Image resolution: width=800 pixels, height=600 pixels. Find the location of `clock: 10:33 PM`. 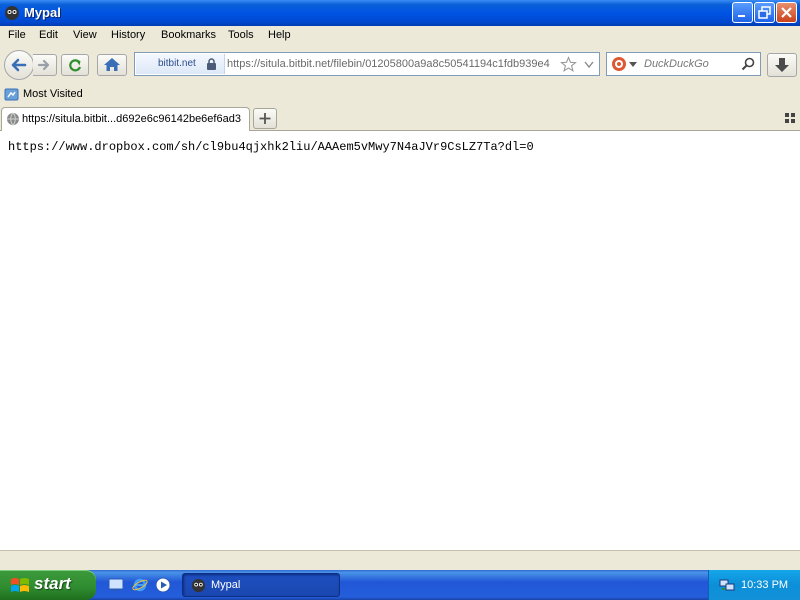

clock: 10:33 PM is located at coordinates (764, 585).